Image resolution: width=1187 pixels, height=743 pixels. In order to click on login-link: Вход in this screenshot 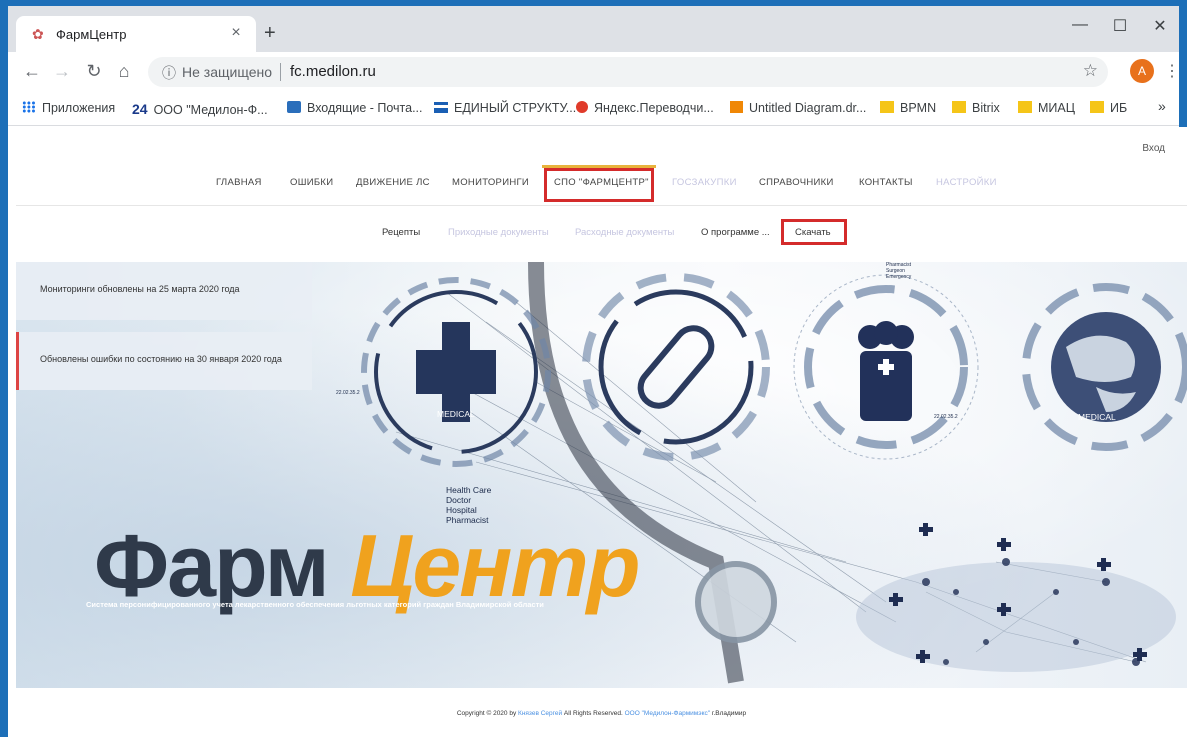, I will do `click(1153, 148)`.